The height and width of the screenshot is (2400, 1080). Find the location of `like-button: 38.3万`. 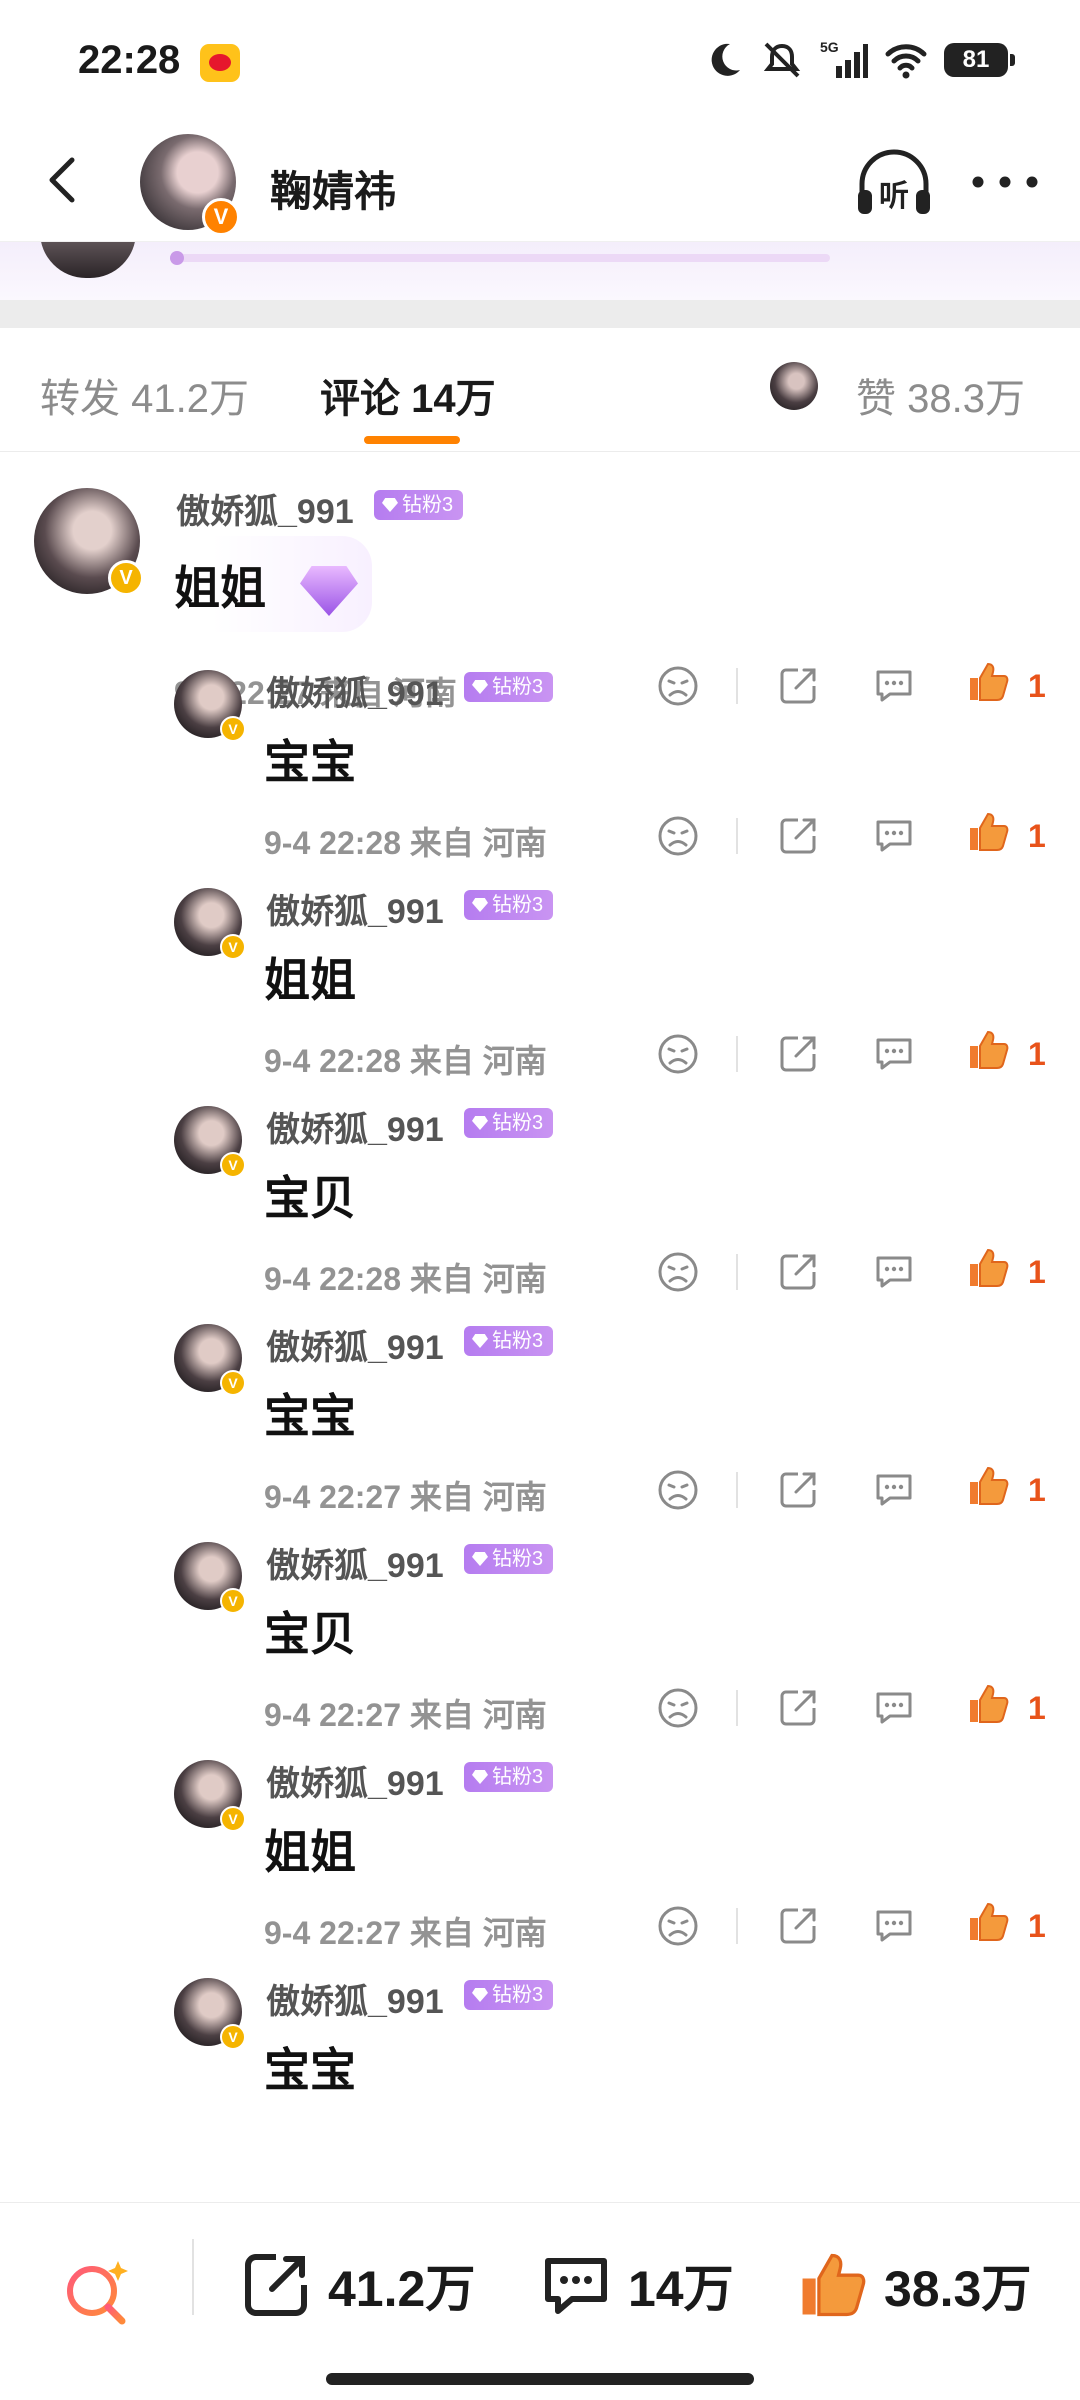

like-button: 38.3万 is located at coordinates (913, 2285).